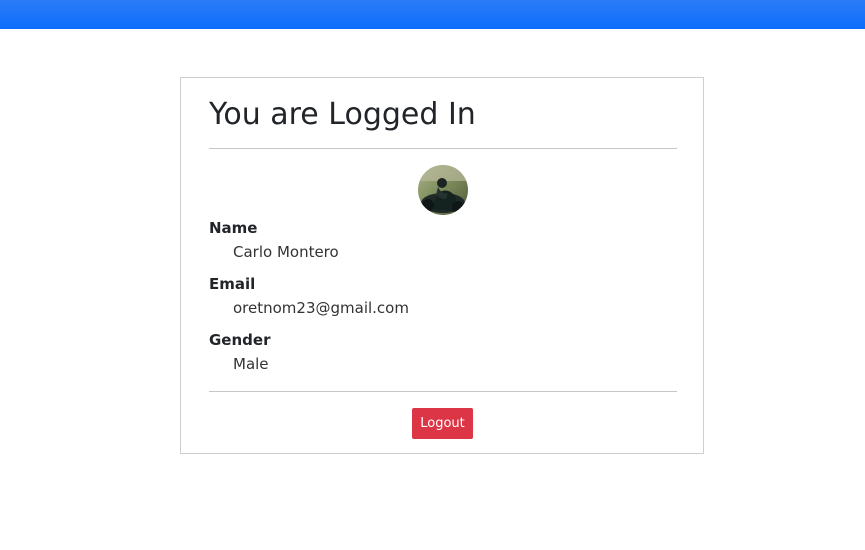  Describe the element at coordinates (251, 364) in the screenshot. I see `gender-value: Male` at that location.